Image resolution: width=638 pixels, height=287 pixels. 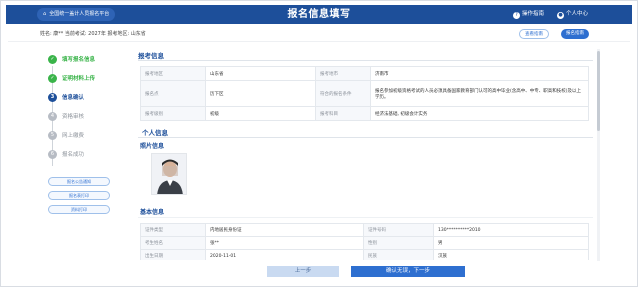 What do you see at coordinates (260, 93) in the screenshot?
I see `table-cell-value: 历下区` at bounding box center [260, 93].